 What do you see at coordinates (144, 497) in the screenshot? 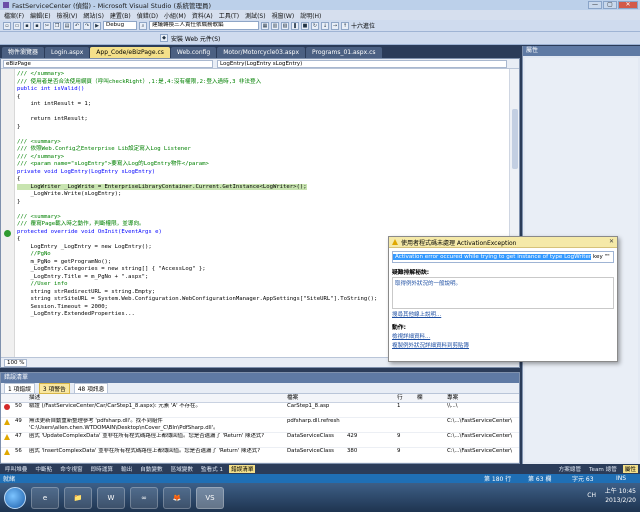
I see `taskbar-vs-icon: ∞` at bounding box center [144, 497].